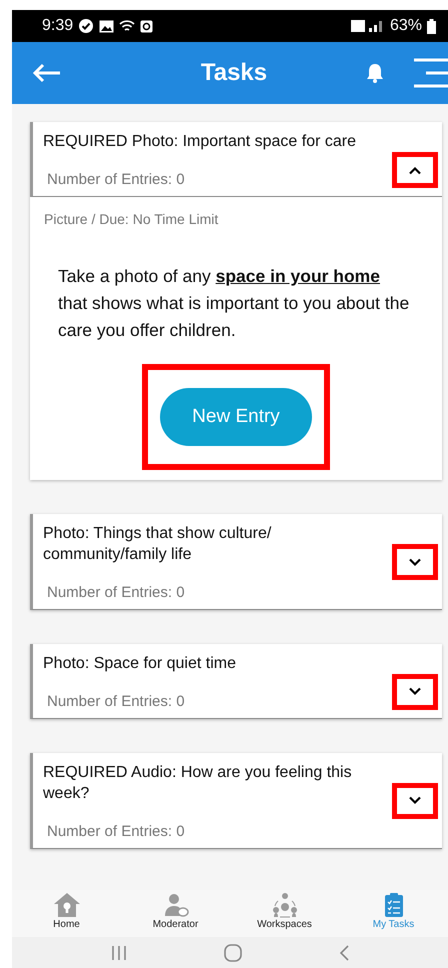 This screenshot has width=448, height=968. Describe the element at coordinates (132, 219) in the screenshot. I see `task-meta: Picture / Due: No Time Limit` at that location.